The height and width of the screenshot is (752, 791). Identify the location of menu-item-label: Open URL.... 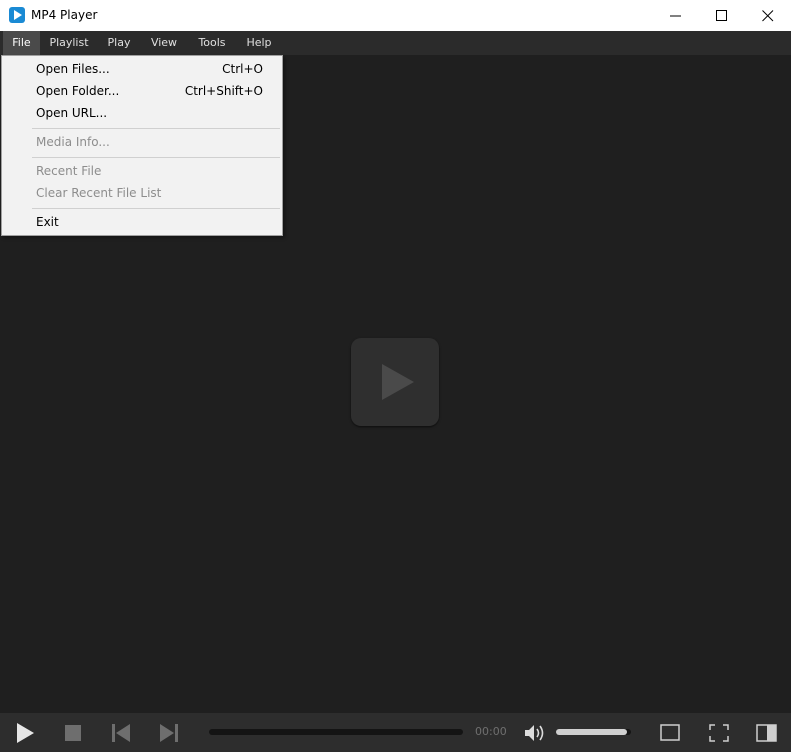
(72, 113).